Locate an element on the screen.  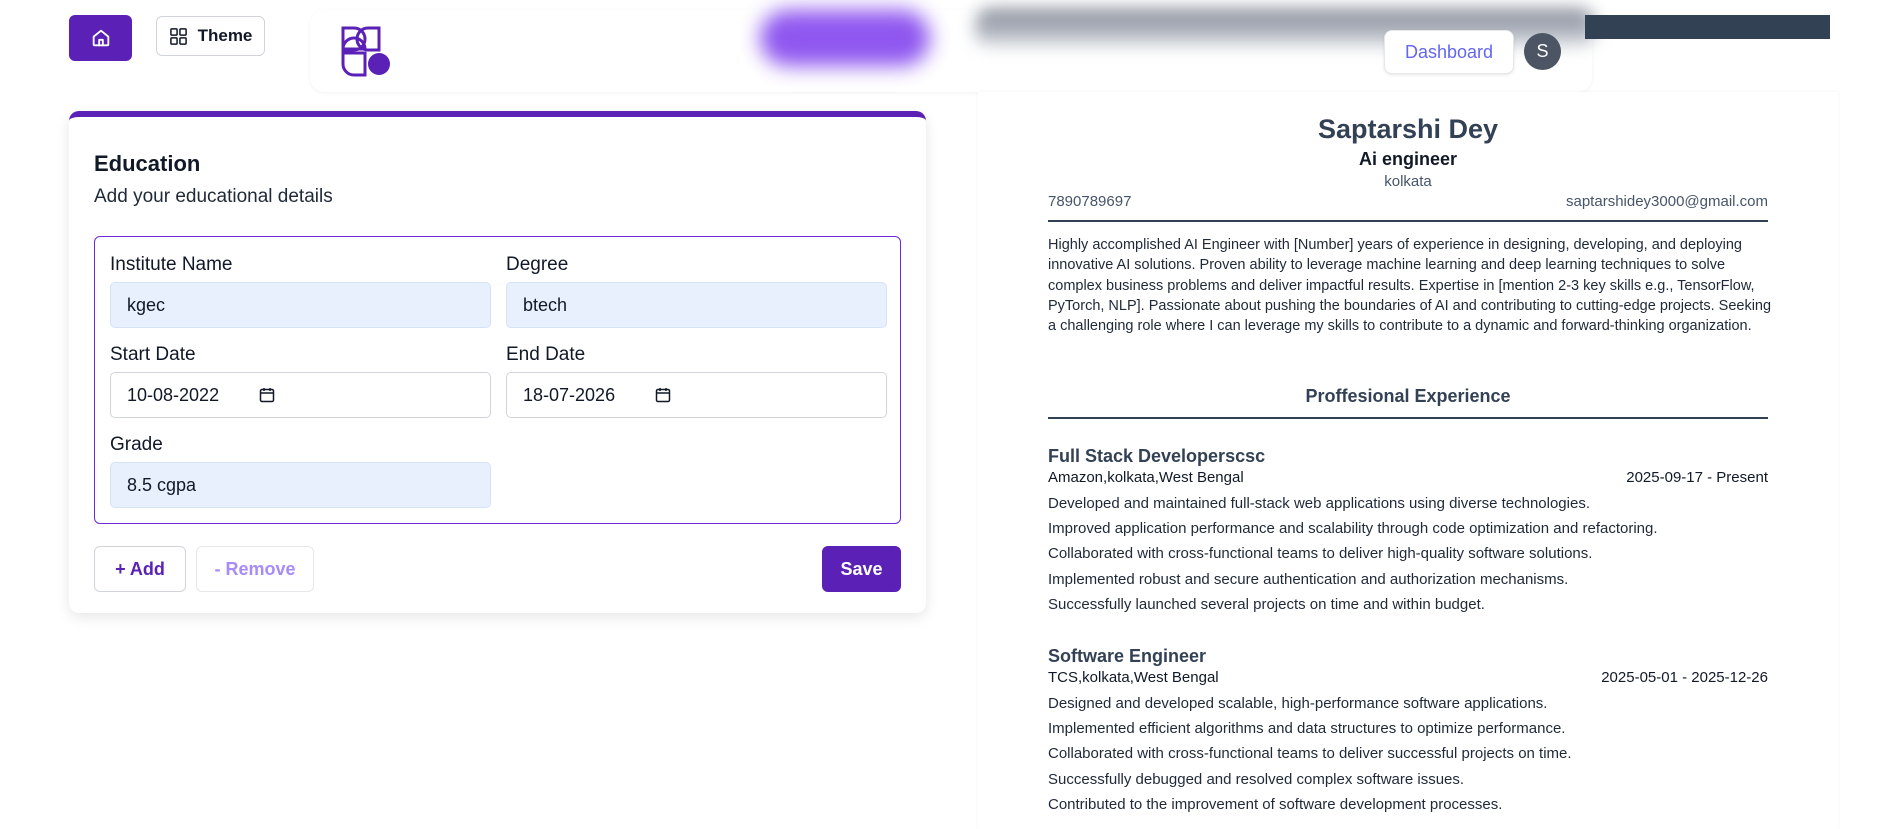
card-subtitle: Add your educational details is located at coordinates (213, 196).